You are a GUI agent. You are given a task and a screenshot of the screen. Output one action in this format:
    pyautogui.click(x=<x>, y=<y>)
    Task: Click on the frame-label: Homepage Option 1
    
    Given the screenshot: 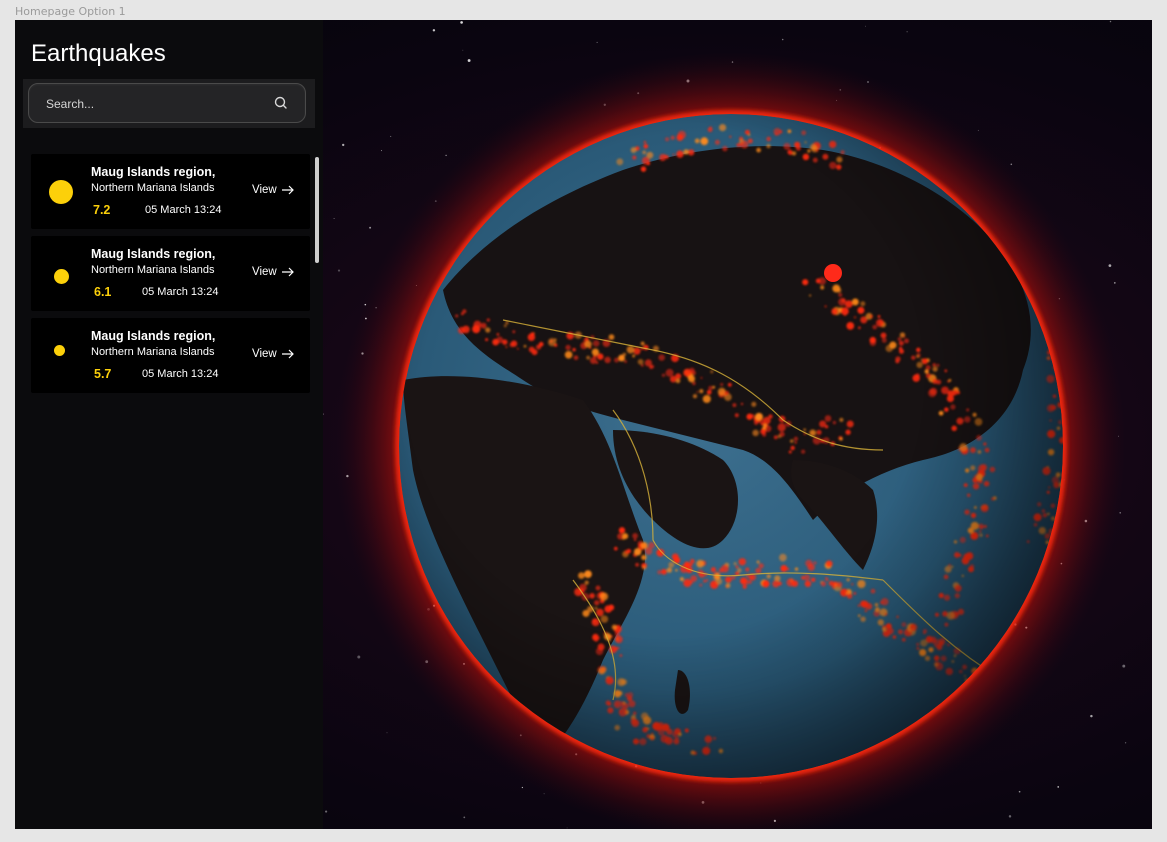 What is the action you would take?
    pyautogui.click(x=70, y=11)
    